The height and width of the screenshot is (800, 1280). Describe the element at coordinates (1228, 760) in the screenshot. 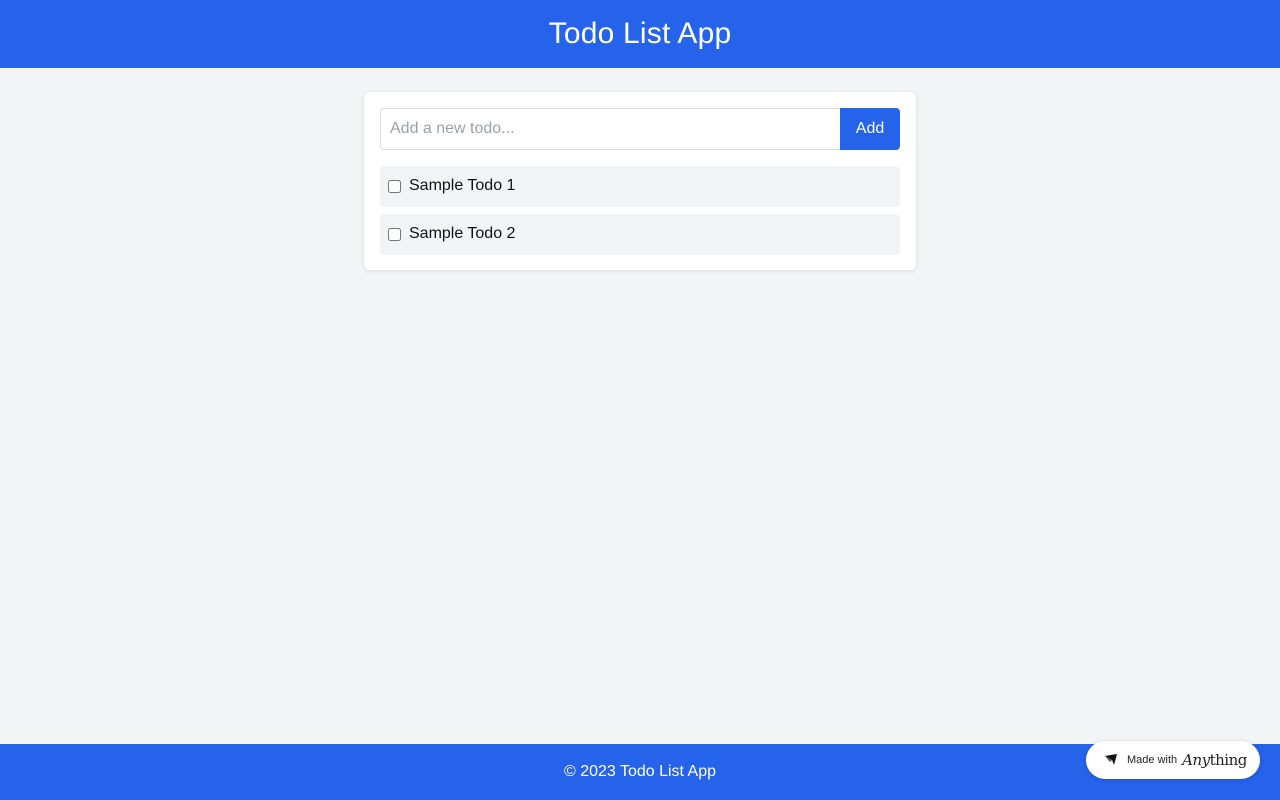

I see `badge-brand-rest: thing` at that location.